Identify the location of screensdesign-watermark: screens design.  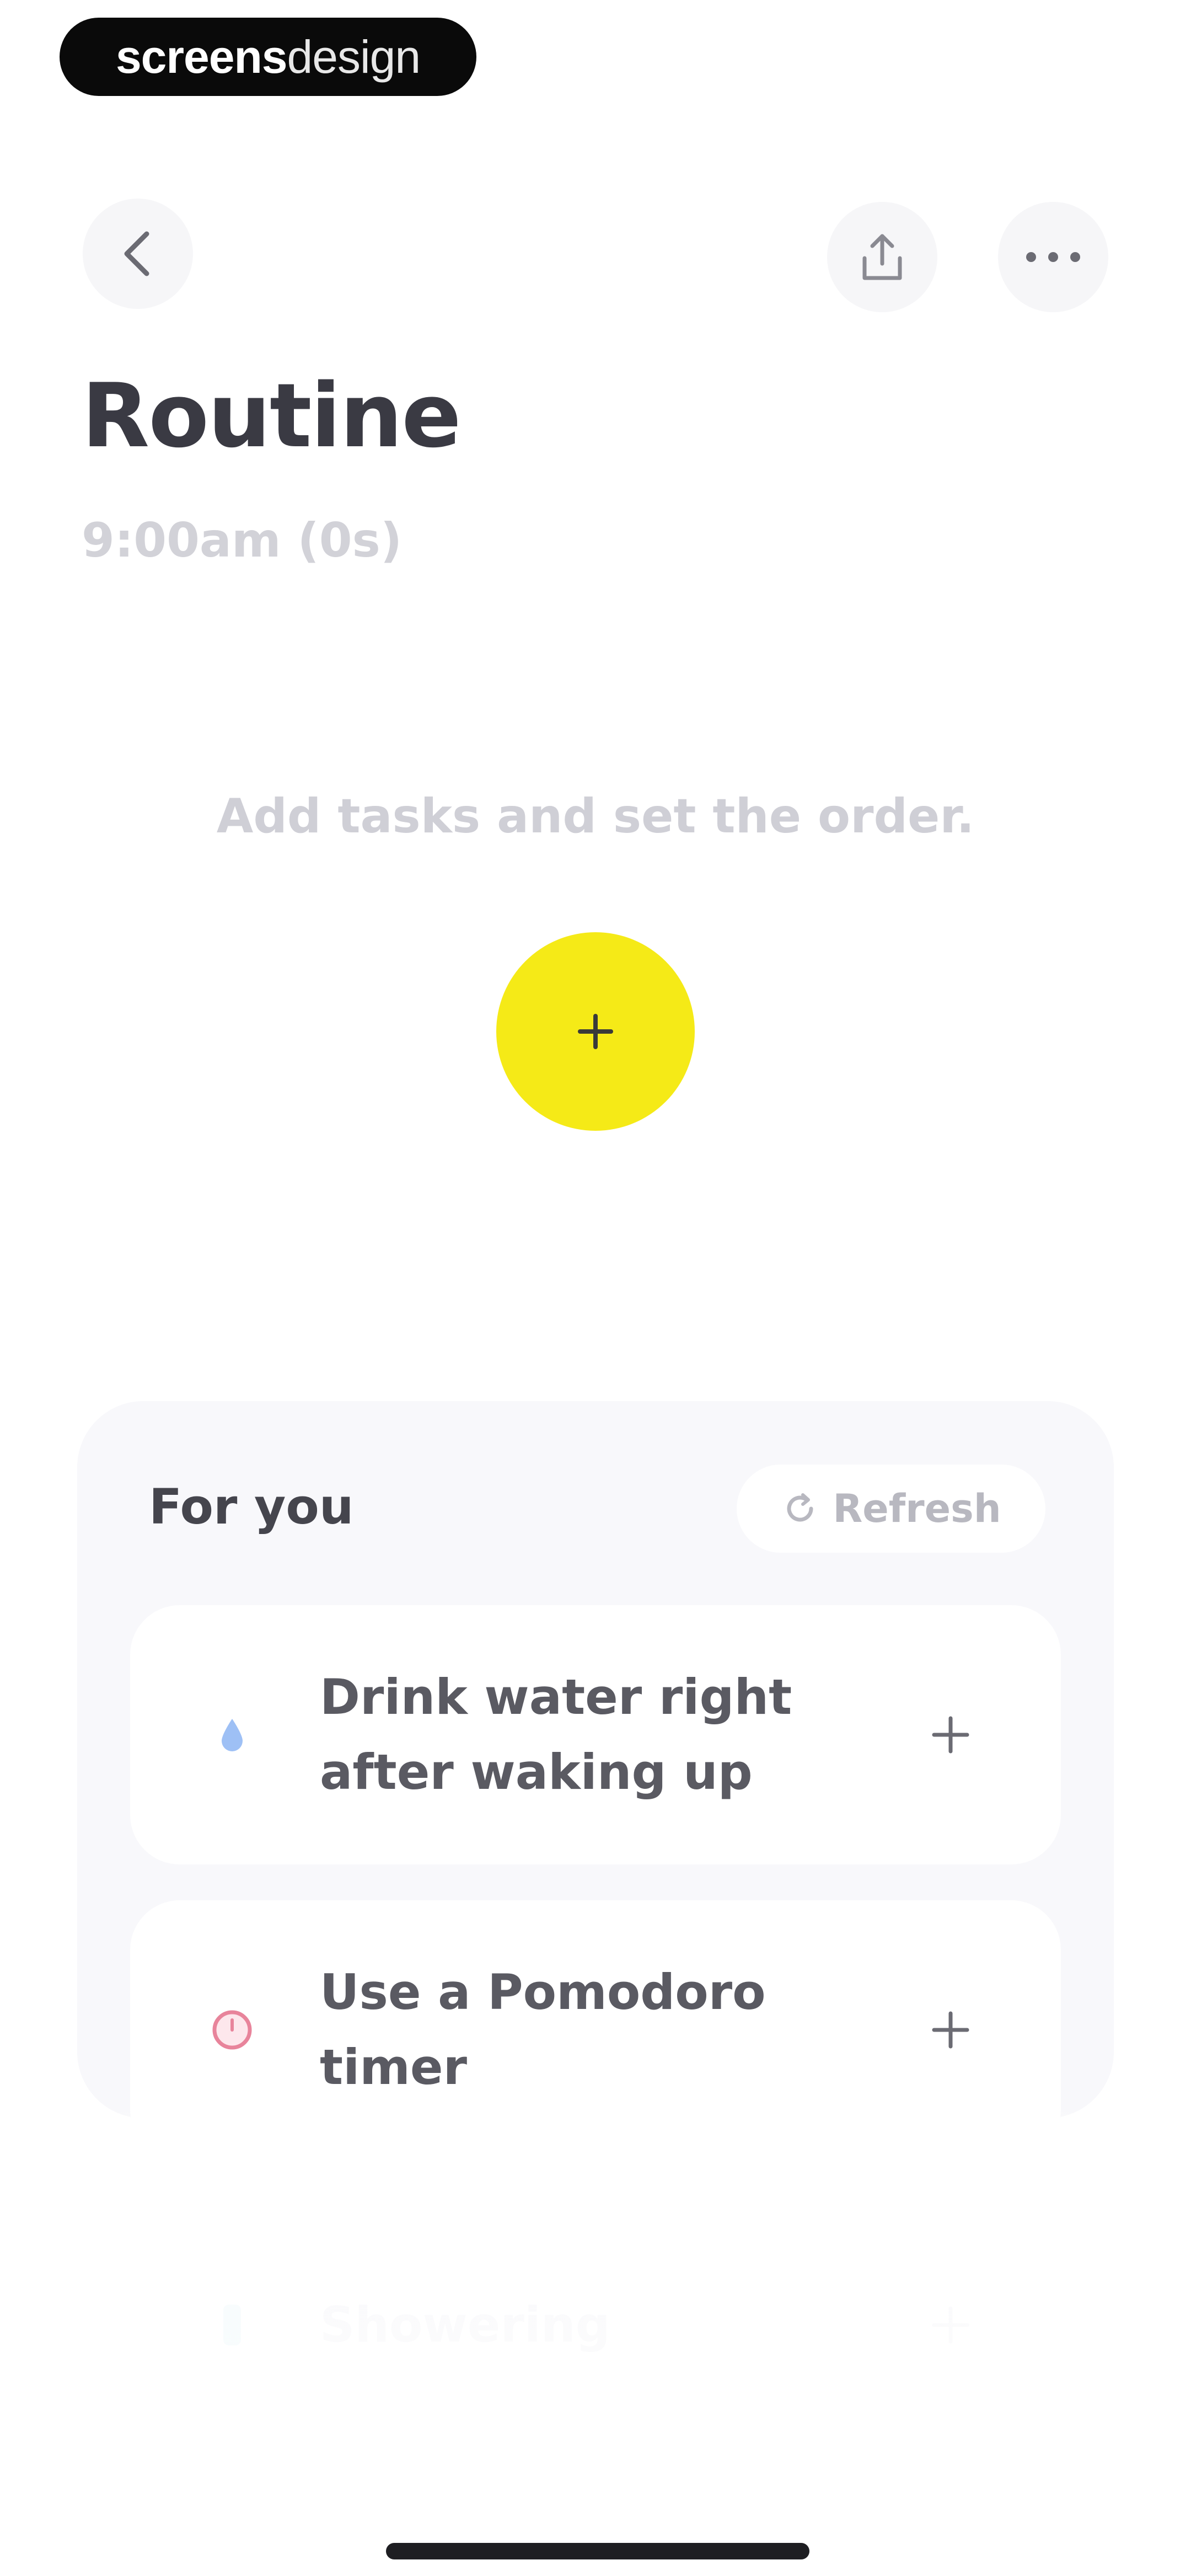
(268, 57).